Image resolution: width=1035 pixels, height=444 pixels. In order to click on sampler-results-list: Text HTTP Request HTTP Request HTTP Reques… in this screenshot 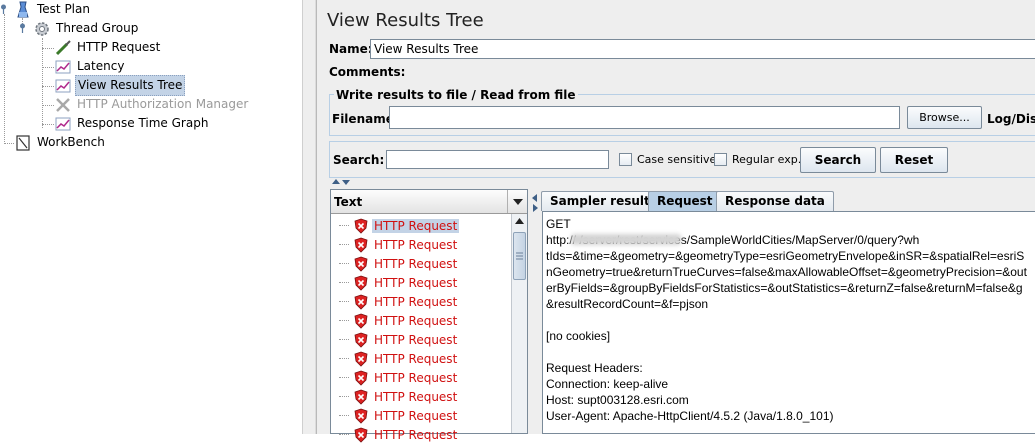, I will do `click(429, 316)`.